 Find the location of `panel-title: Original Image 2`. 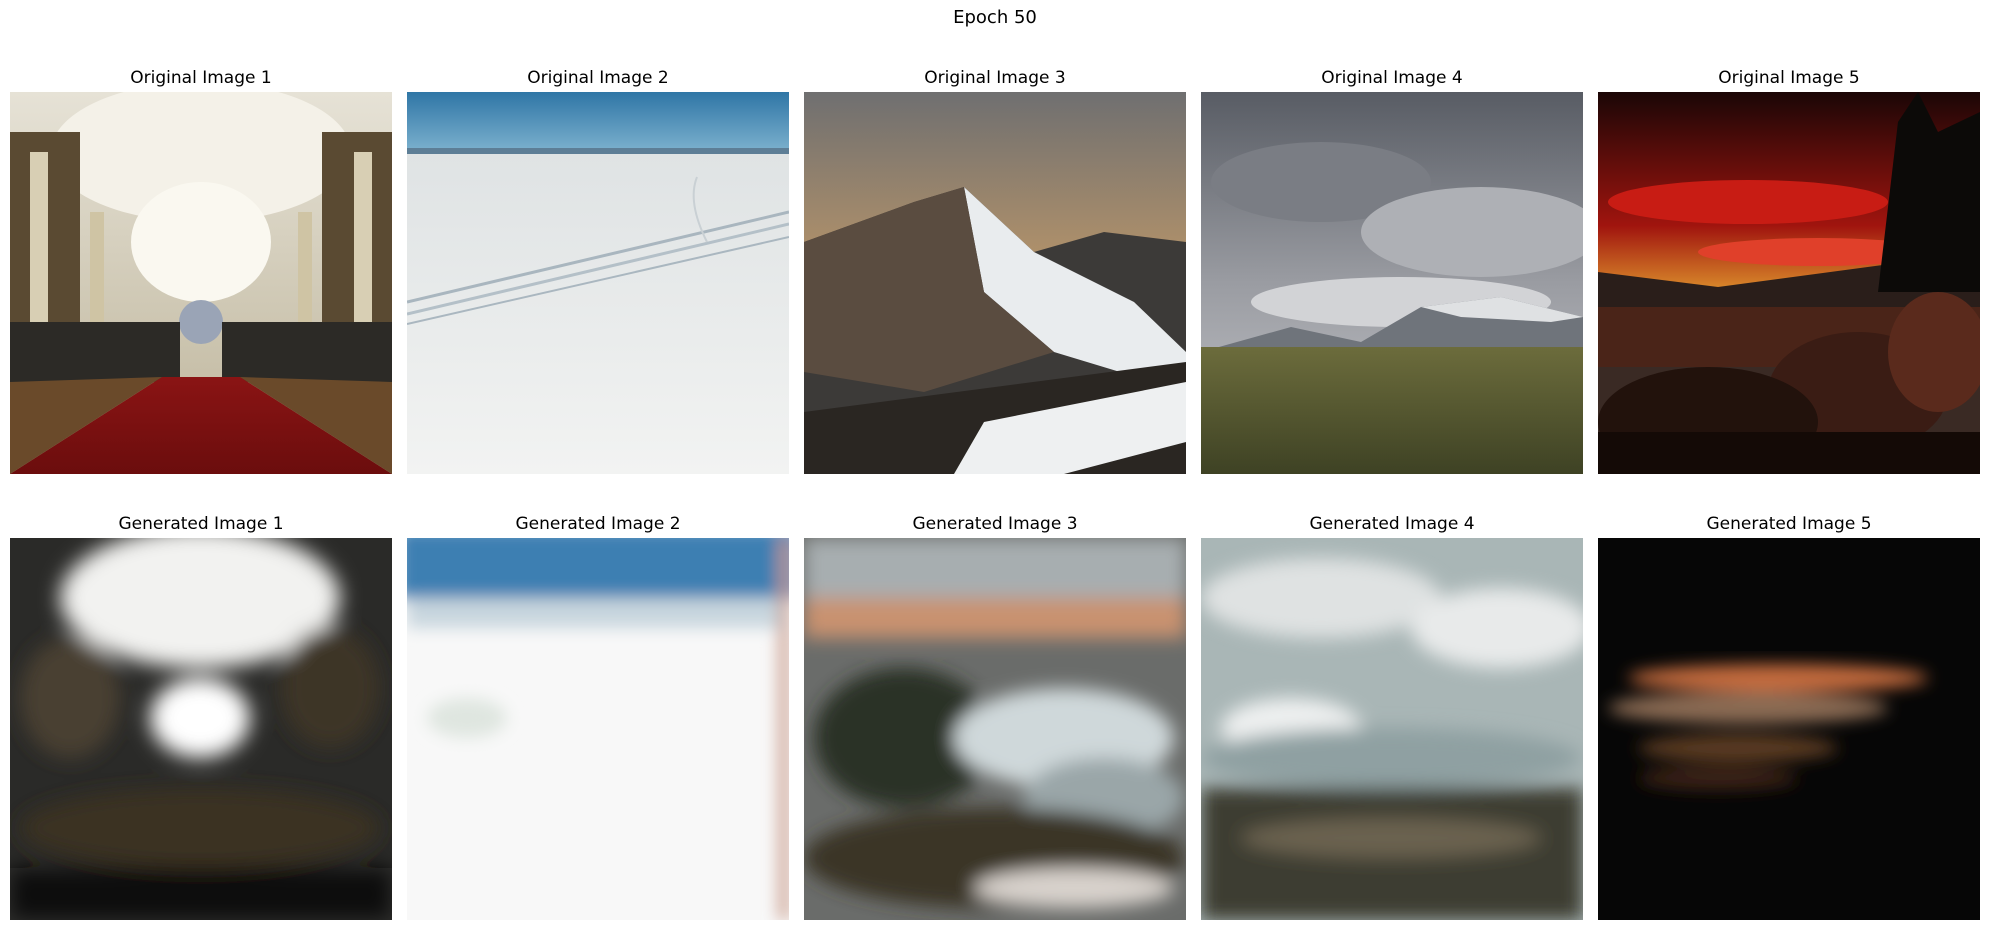

panel-title: Original Image 2 is located at coordinates (598, 78).